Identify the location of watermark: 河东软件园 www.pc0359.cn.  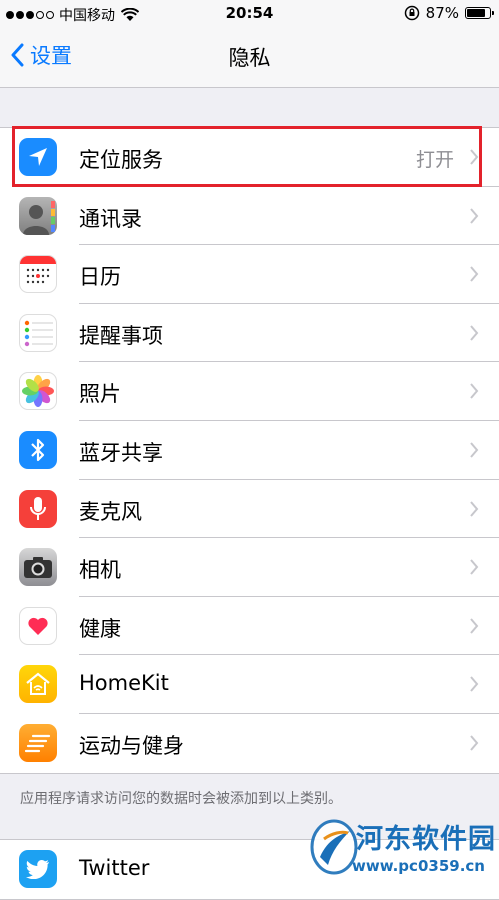
(399, 851).